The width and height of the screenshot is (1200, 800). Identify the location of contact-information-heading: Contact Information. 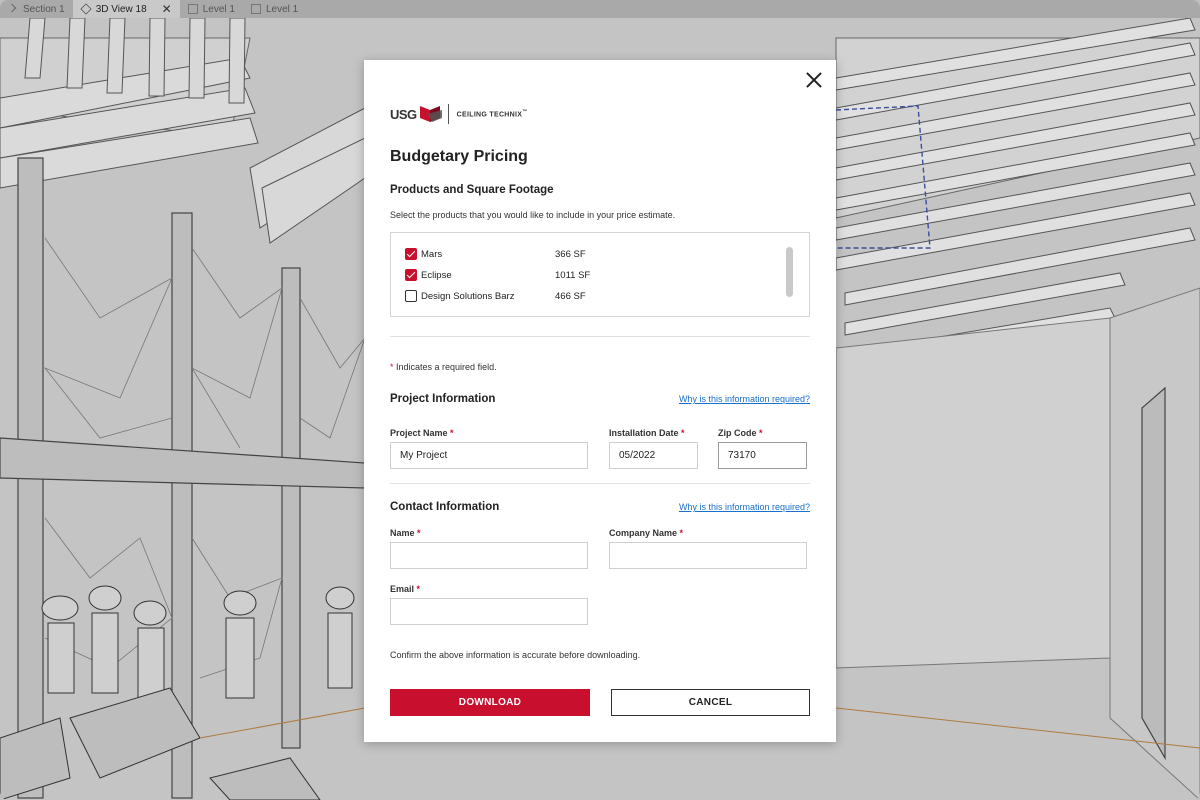
(445, 507).